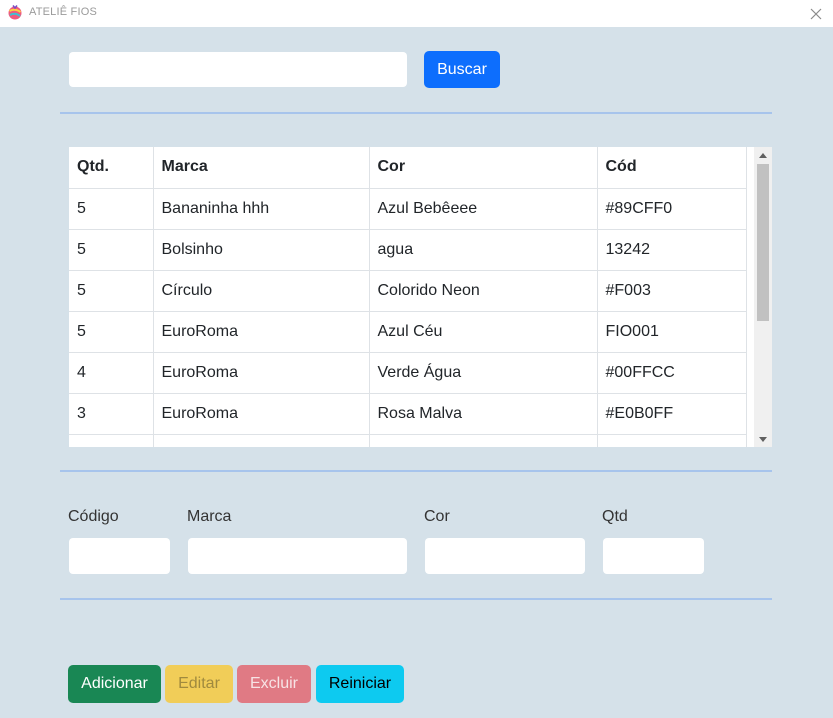 The height and width of the screenshot is (718, 833). I want to click on cell-cod: #89CFF0, so click(671, 208).